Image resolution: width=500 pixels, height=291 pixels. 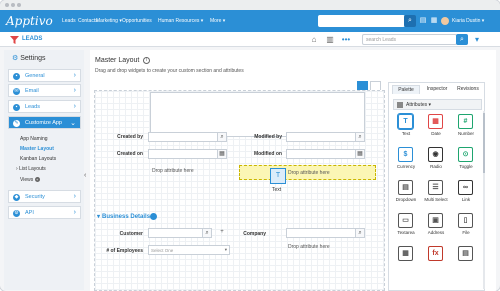 What do you see at coordinates (466, 193) in the screenshot?
I see `palette-widget: ∞ Link` at bounding box center [466, 193].